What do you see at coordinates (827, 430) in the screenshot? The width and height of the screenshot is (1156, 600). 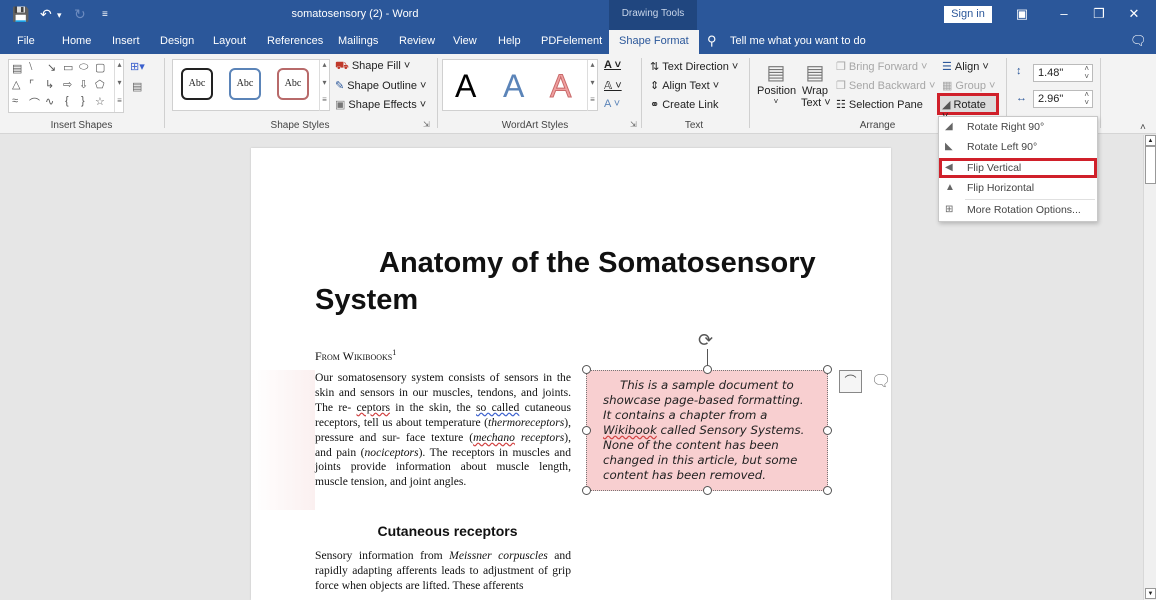 I see `resize-handle-right` at bounding box center [827, 430].